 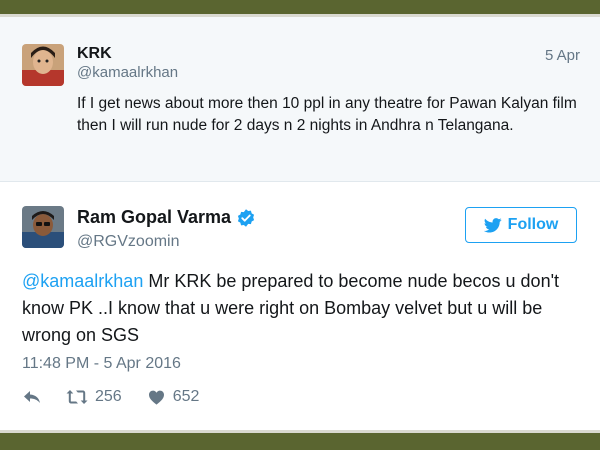 I want to click on like-button: 652, so click(x=174, y=397).